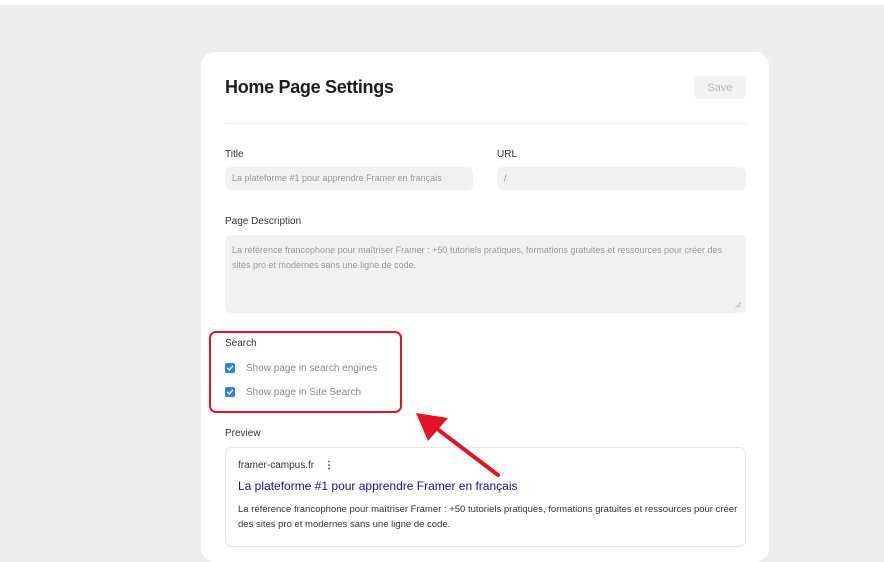 Image resolution: width=884 pixels, height=562 pixels. What do you see at coordinates (442, 2) in the screenshot?
I see `top-bar` at bounding box center [442, 2].